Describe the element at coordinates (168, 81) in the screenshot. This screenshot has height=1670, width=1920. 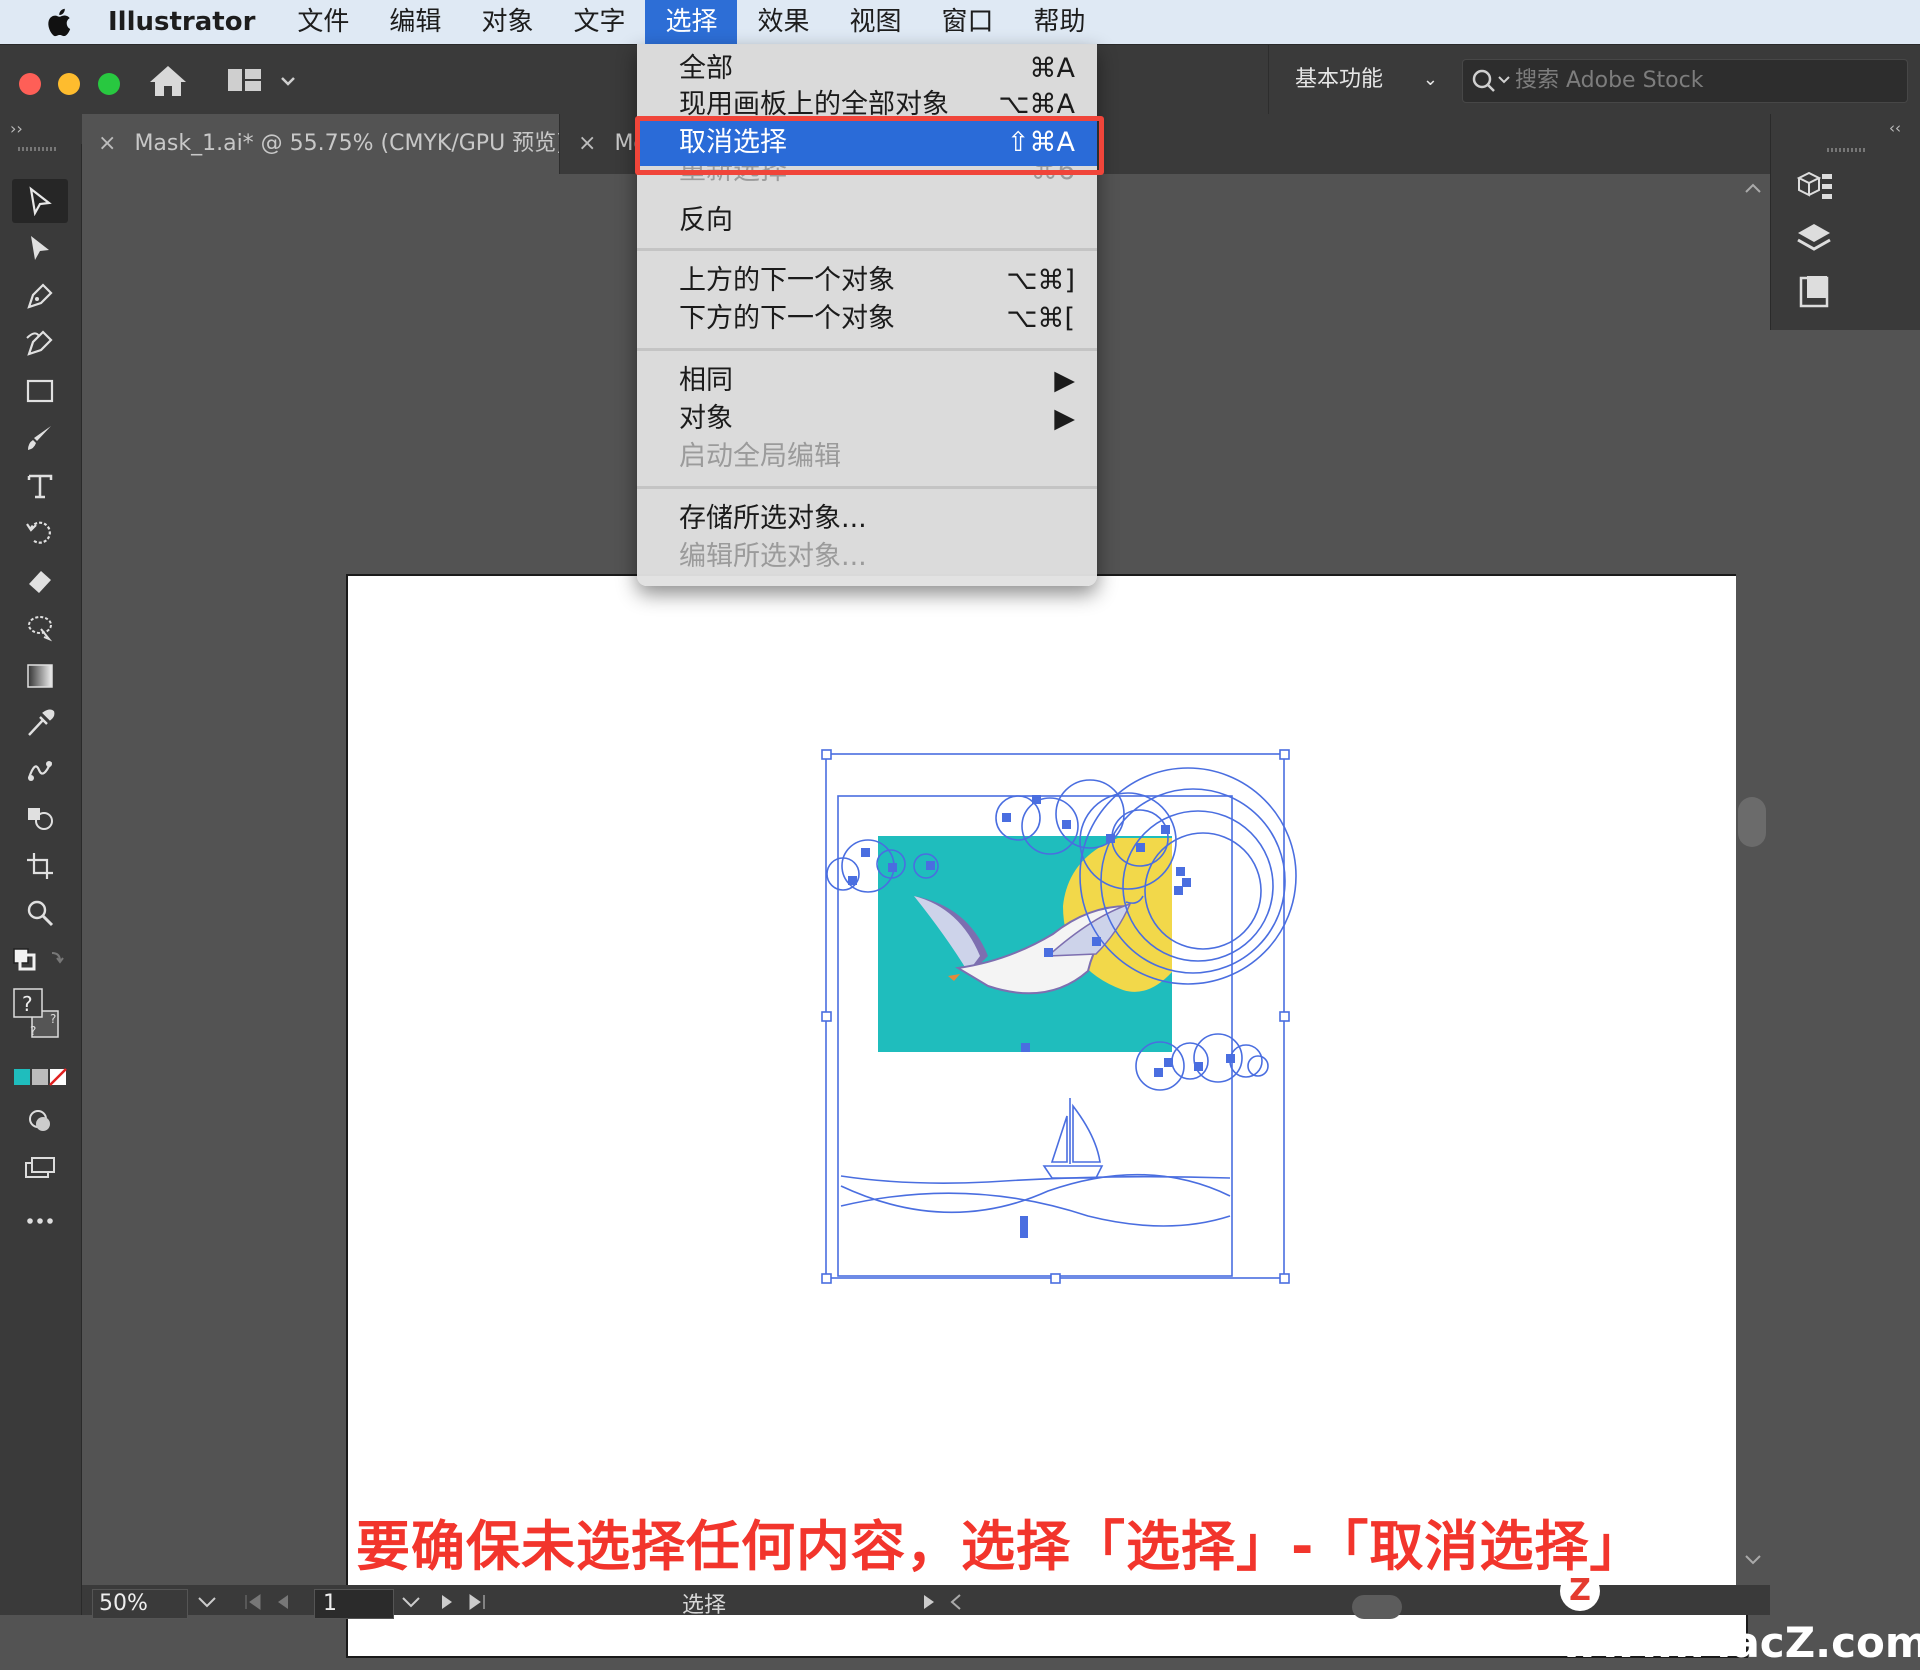
I see `home-icon` at that location.